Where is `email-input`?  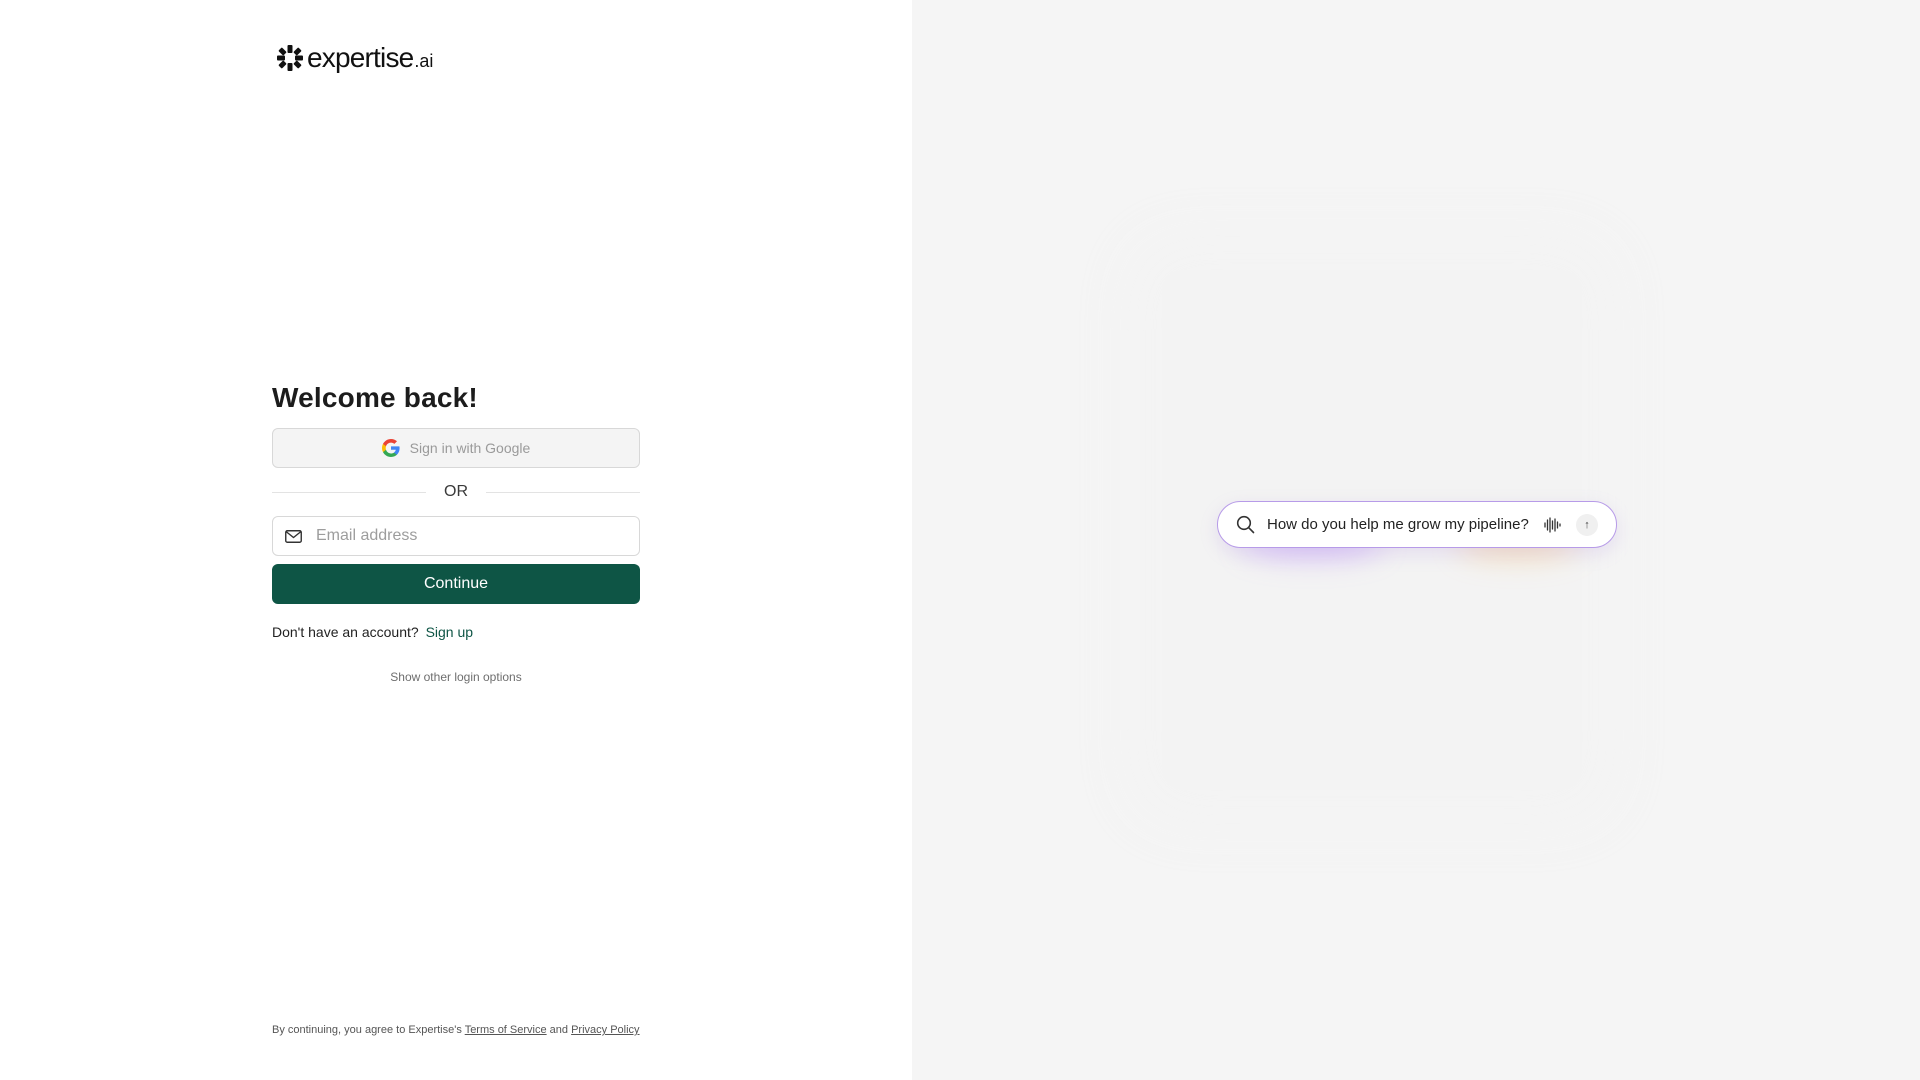
email-input is located at coordinates (466, 536).